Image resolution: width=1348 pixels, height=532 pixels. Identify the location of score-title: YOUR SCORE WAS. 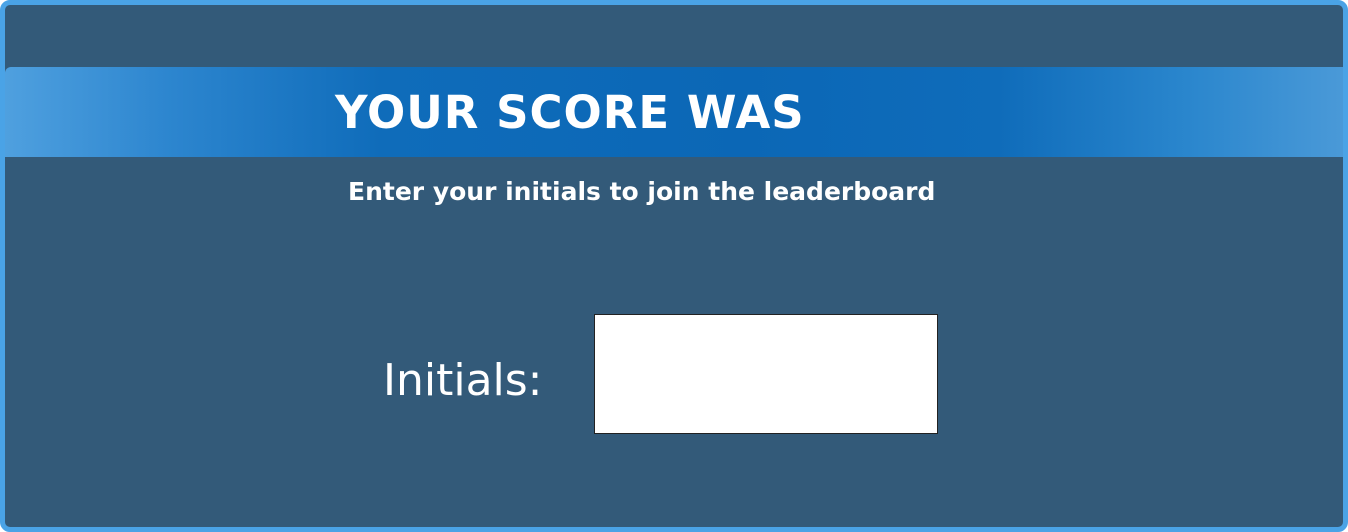
(570, 112).